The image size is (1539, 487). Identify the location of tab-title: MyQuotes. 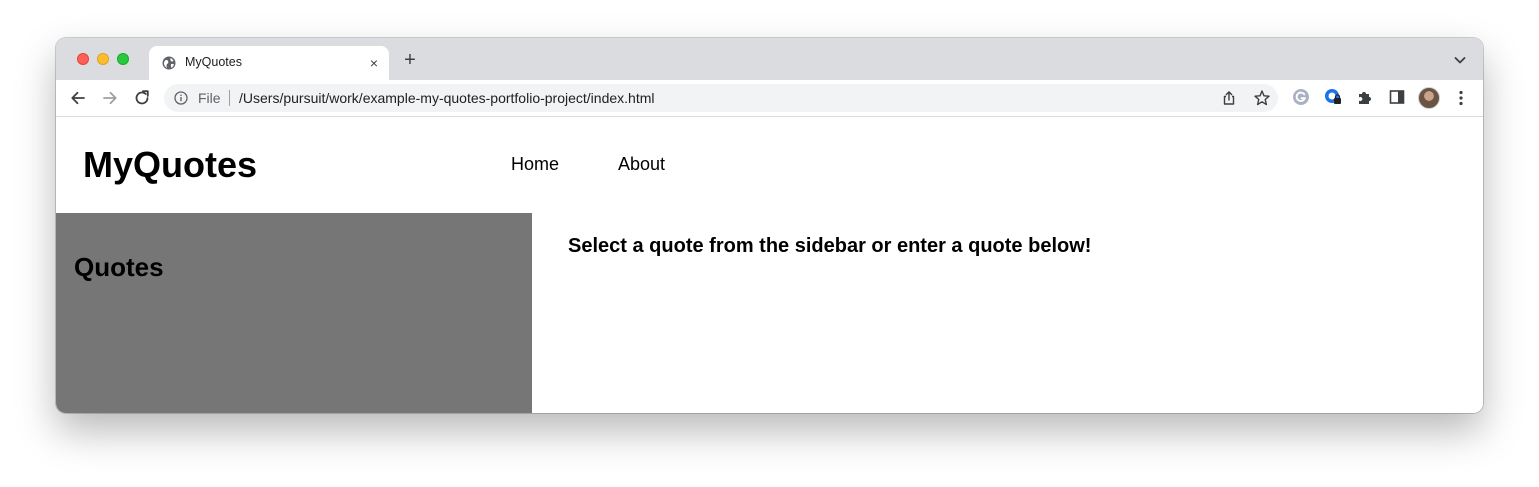
(213, 62).